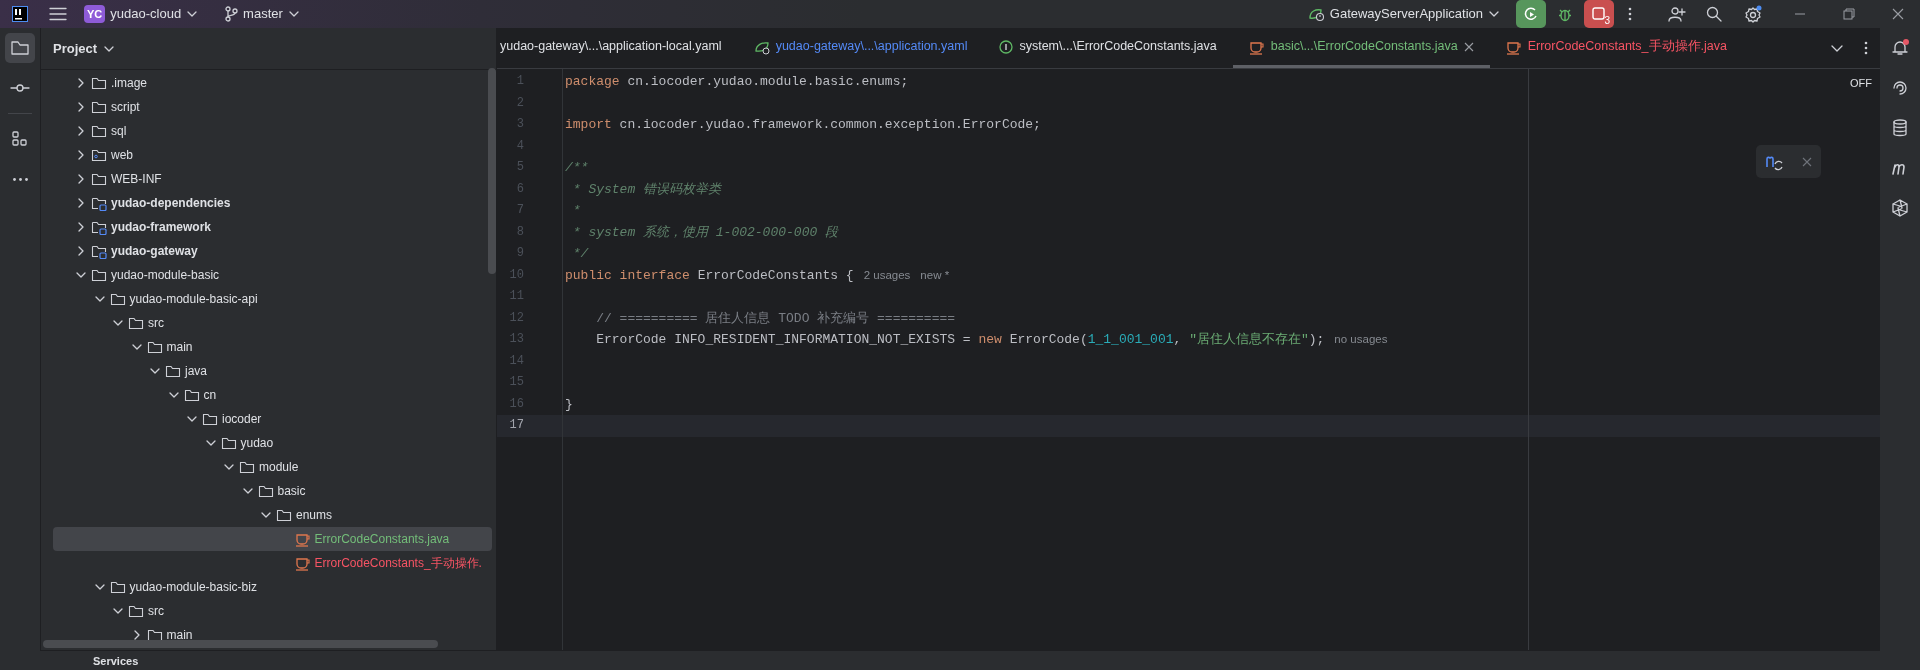 The width and height of the screenshot is (1920, 670). What do you see at coordinates (1753, 14) in the screenshot?
I see `settings-icon` at bounding box center [1753, 14].